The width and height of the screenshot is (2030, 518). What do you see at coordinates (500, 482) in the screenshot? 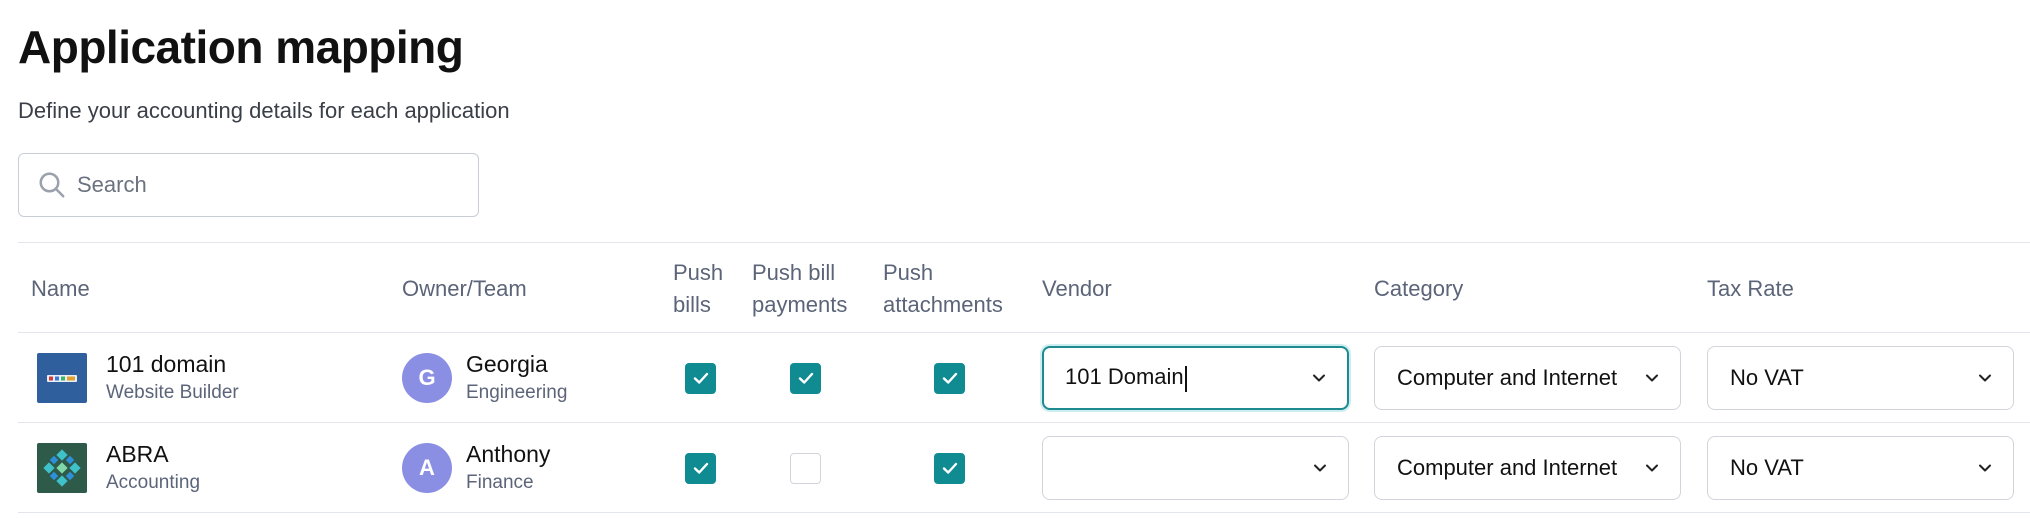
I see `owner-team: Finance` at bounding box center [500, 482].